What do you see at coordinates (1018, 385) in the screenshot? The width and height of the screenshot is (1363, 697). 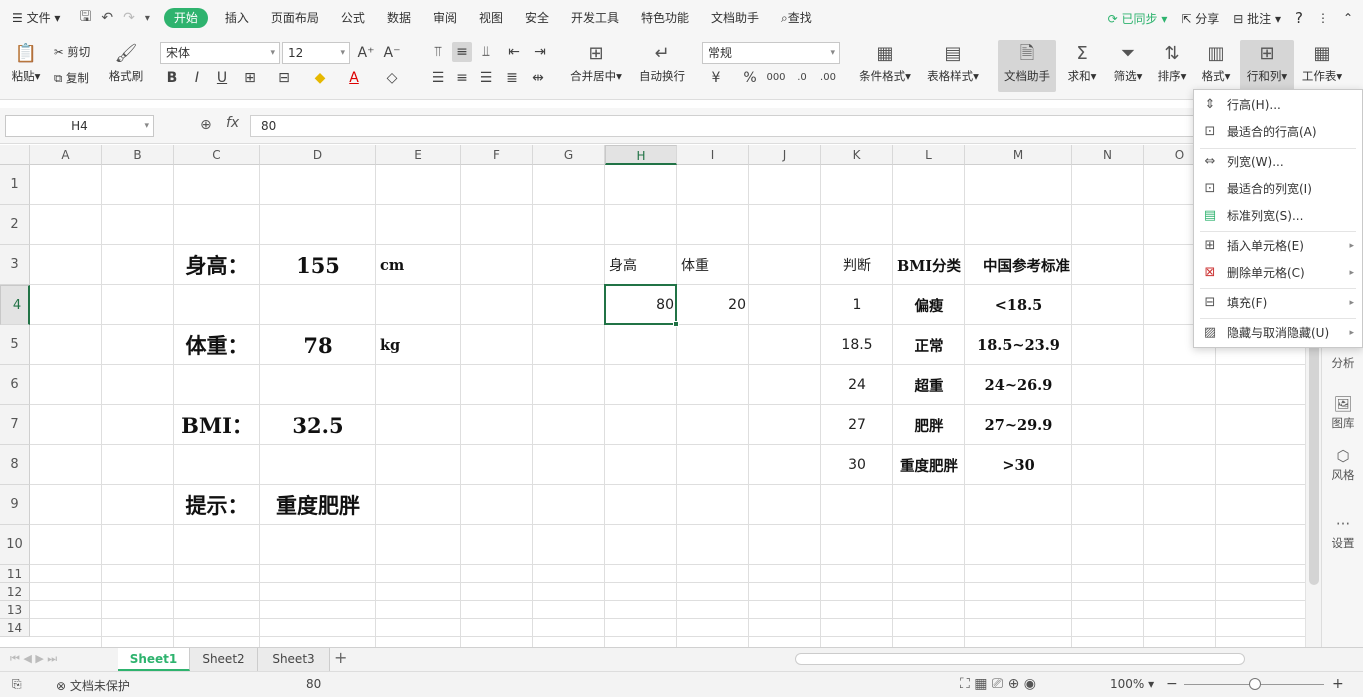 I see `cell-m6: 24~26.9` at bounding box center [1018, 385].